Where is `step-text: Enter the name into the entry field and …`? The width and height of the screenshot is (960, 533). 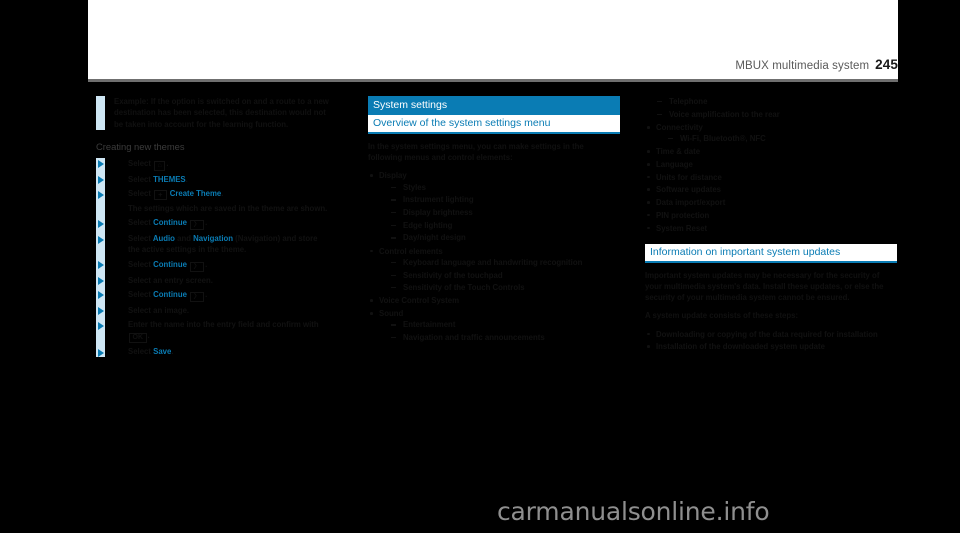
step-text: Enter the name into the entry field and … is located at coordinates (223, 325).